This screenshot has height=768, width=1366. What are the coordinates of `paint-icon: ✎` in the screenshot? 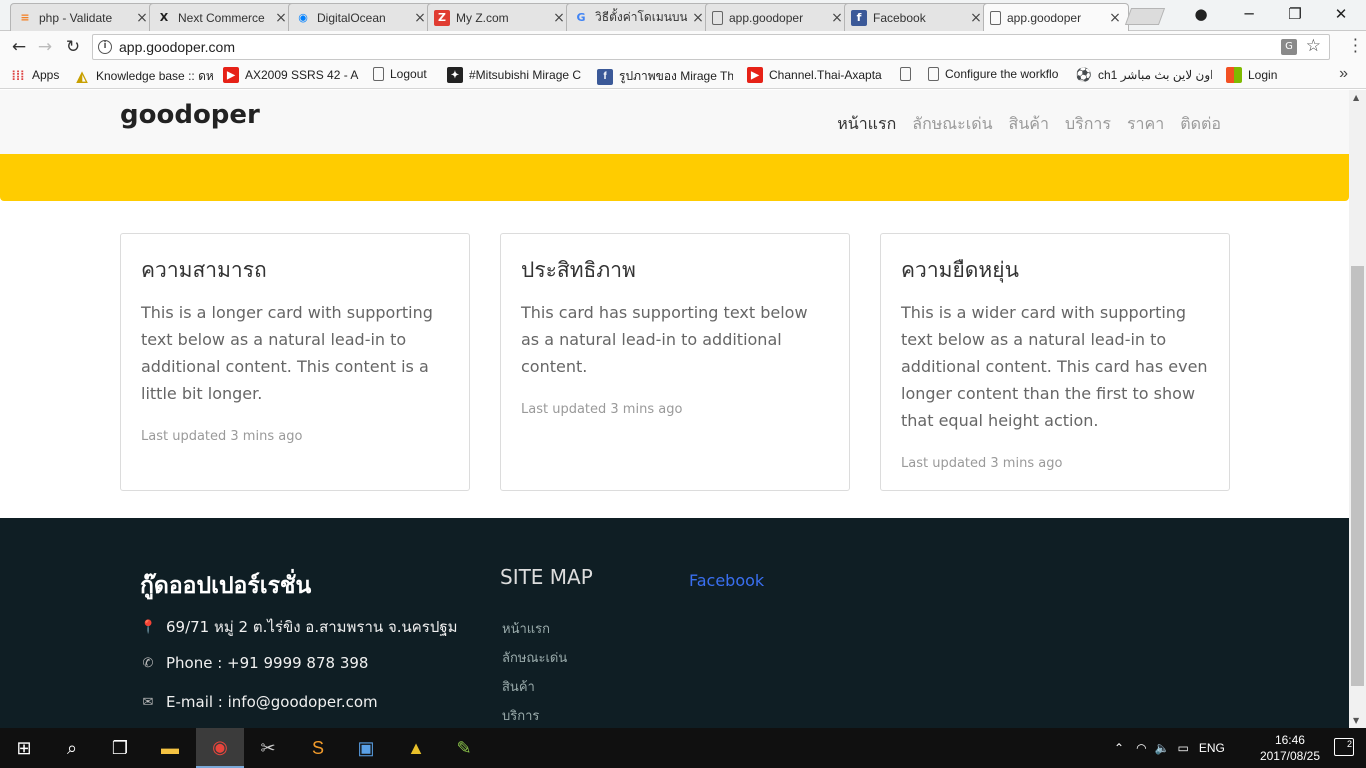 It's located at (464, 748).